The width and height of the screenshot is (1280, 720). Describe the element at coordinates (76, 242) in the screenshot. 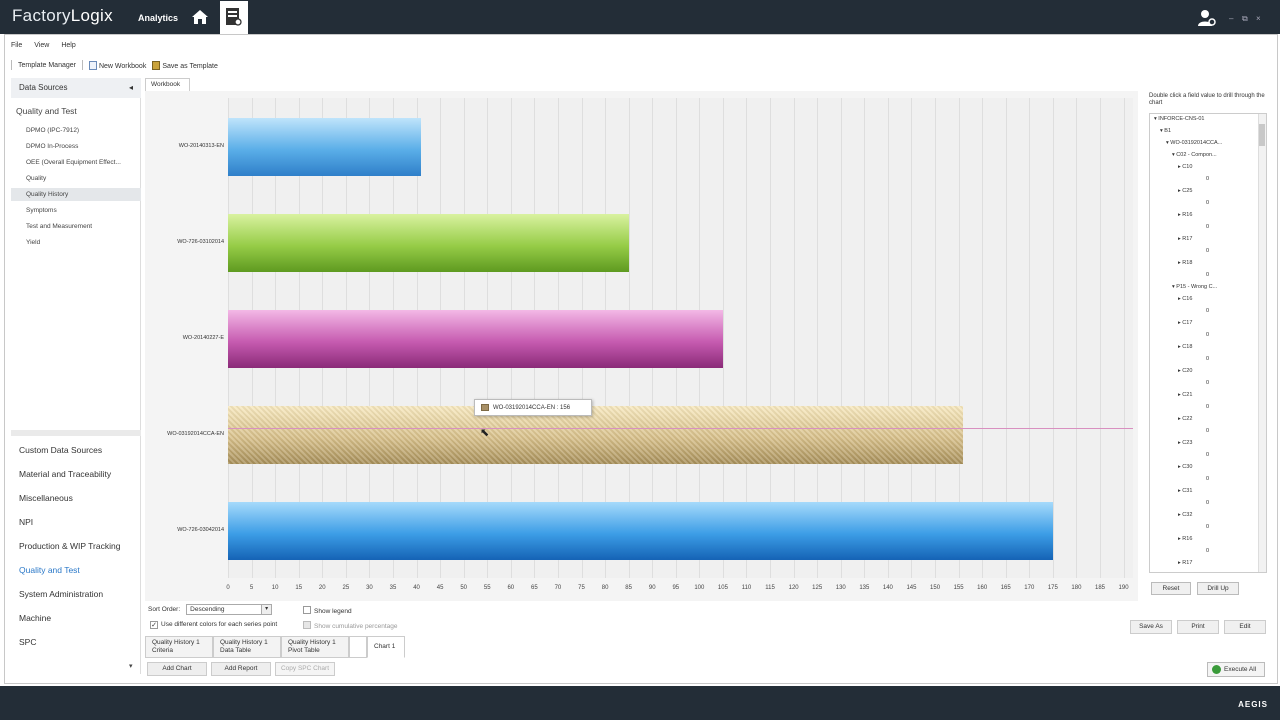

I see `data-source-item: Yield` at that location.